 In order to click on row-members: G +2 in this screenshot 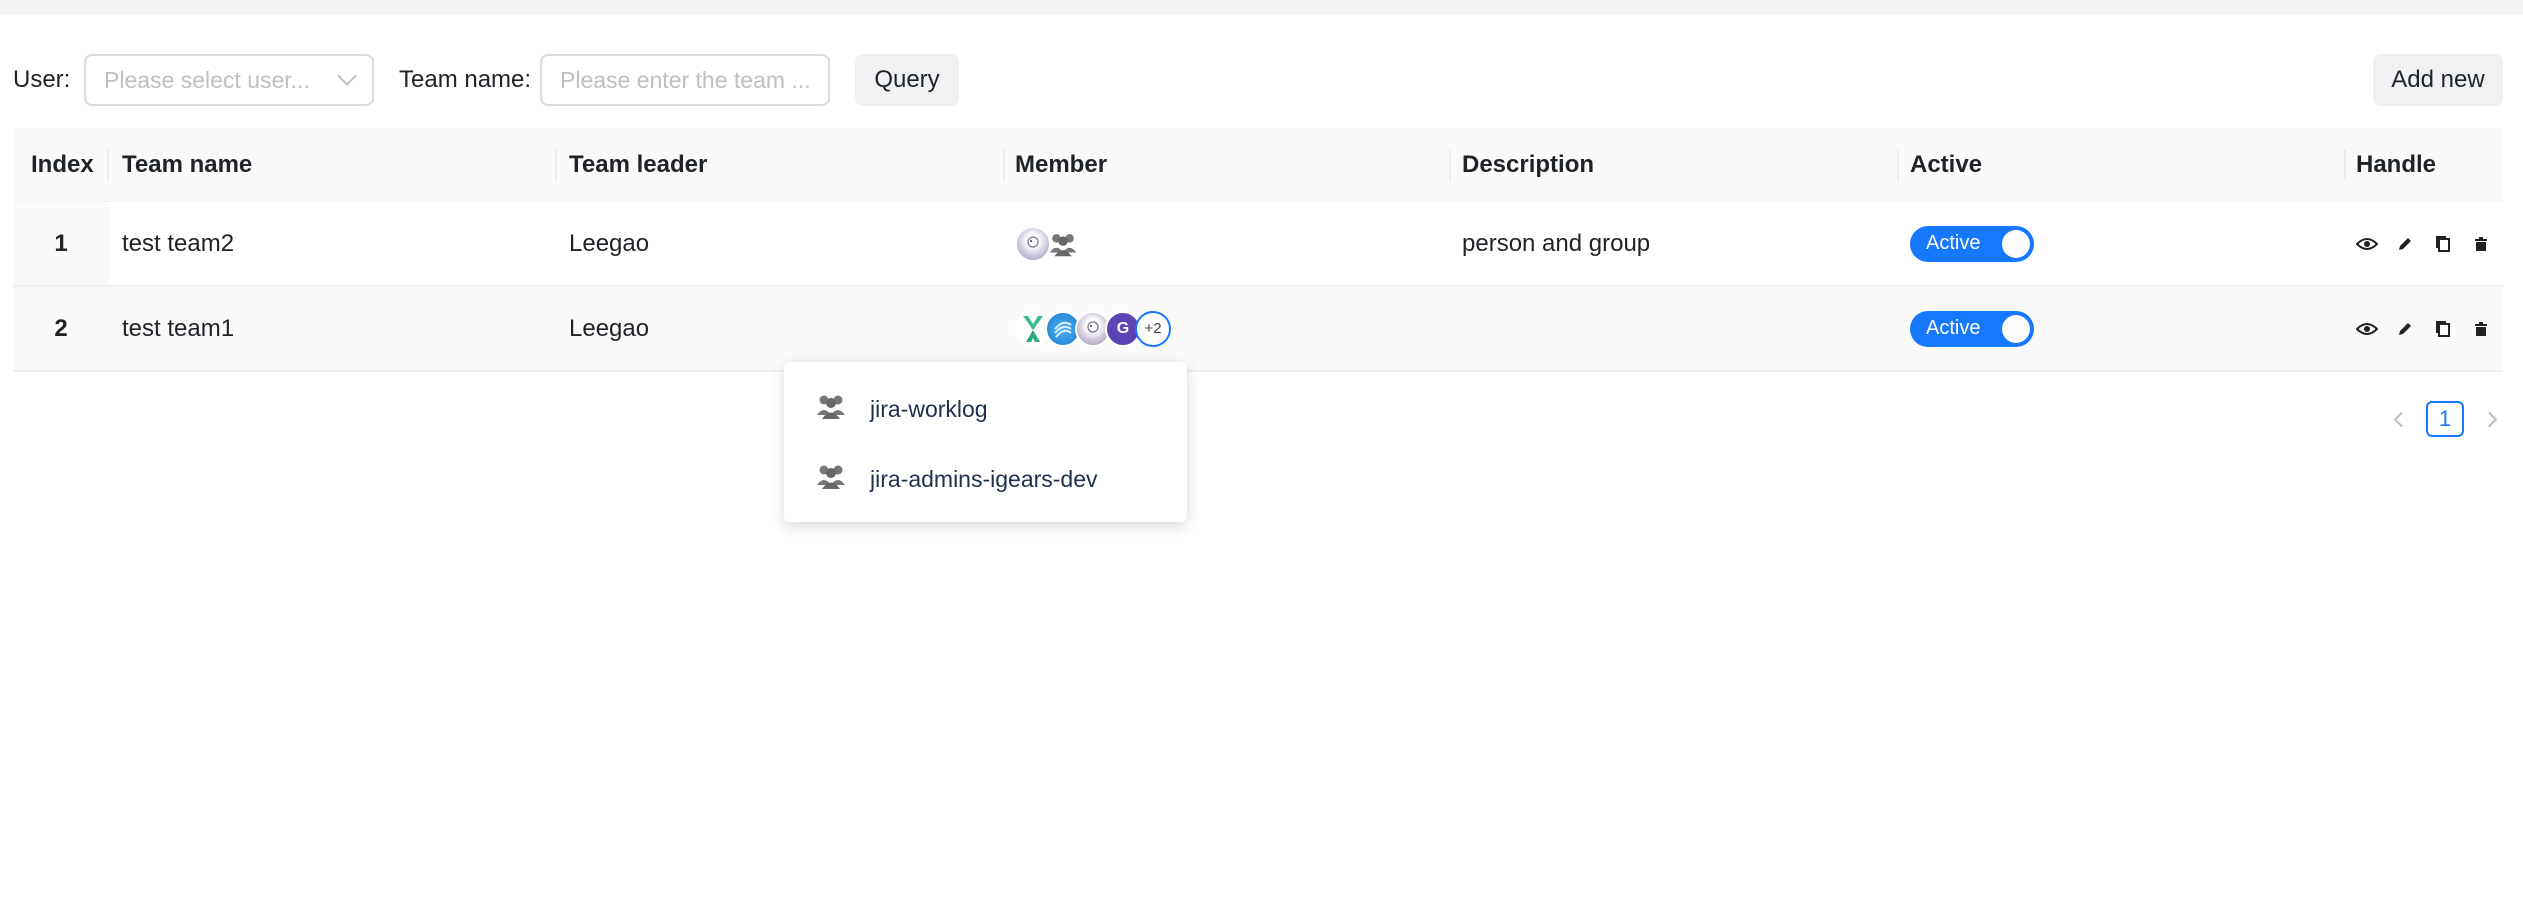, I will do `click(1093, 328)`.